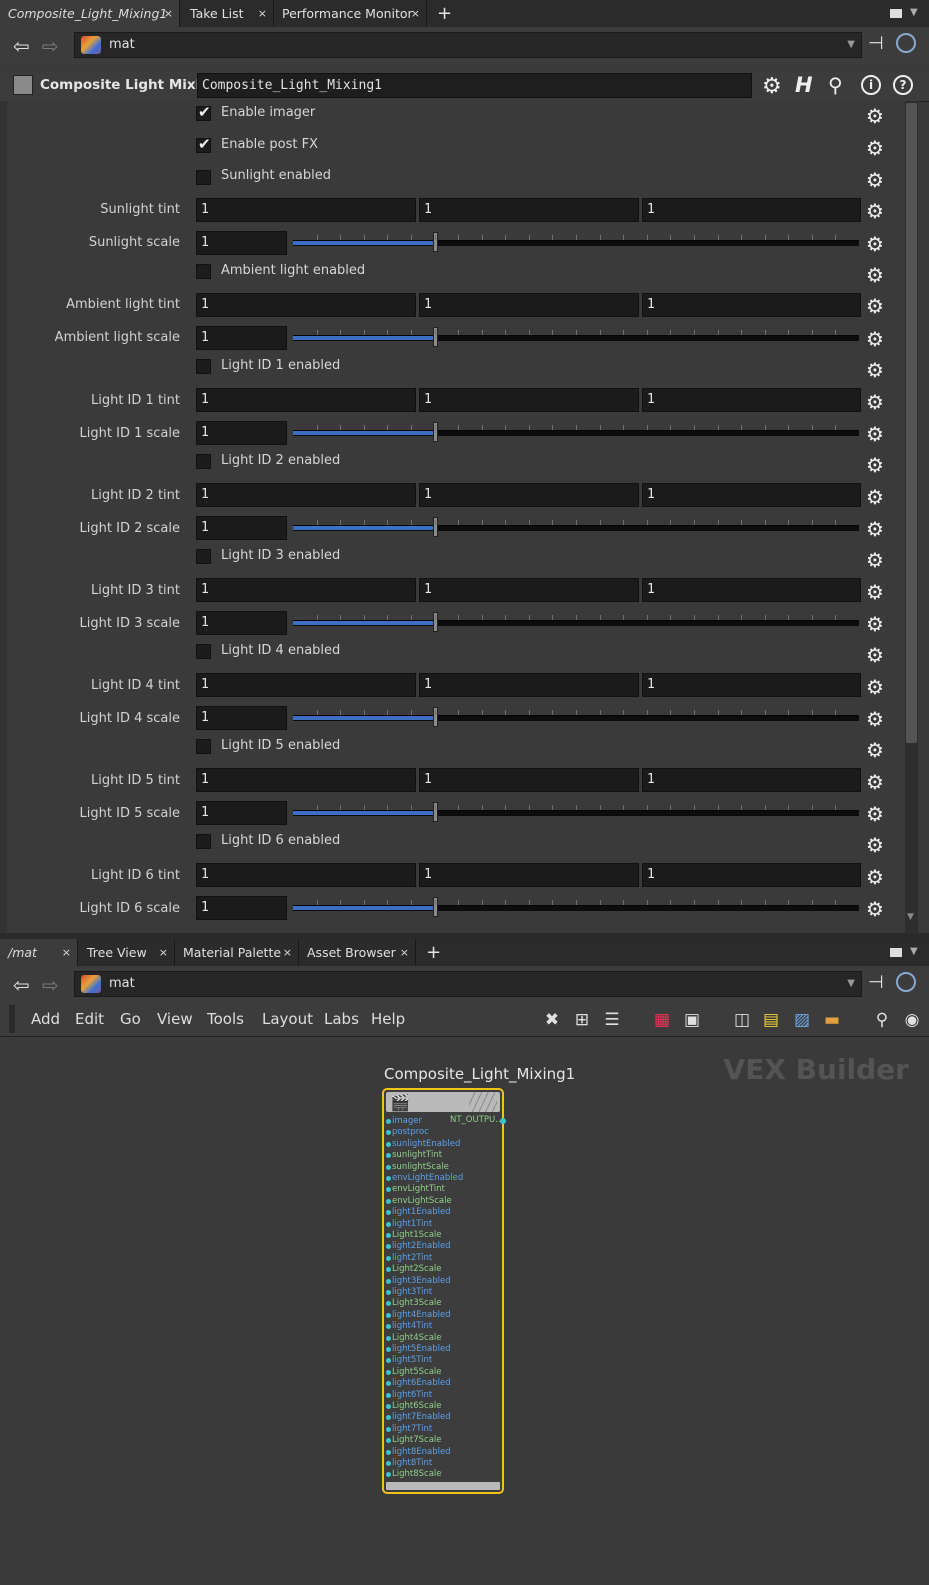 This screenshot has height=1585, width=929. I want to click on light-id-5-enabled-checkbox, so click(203, 746).